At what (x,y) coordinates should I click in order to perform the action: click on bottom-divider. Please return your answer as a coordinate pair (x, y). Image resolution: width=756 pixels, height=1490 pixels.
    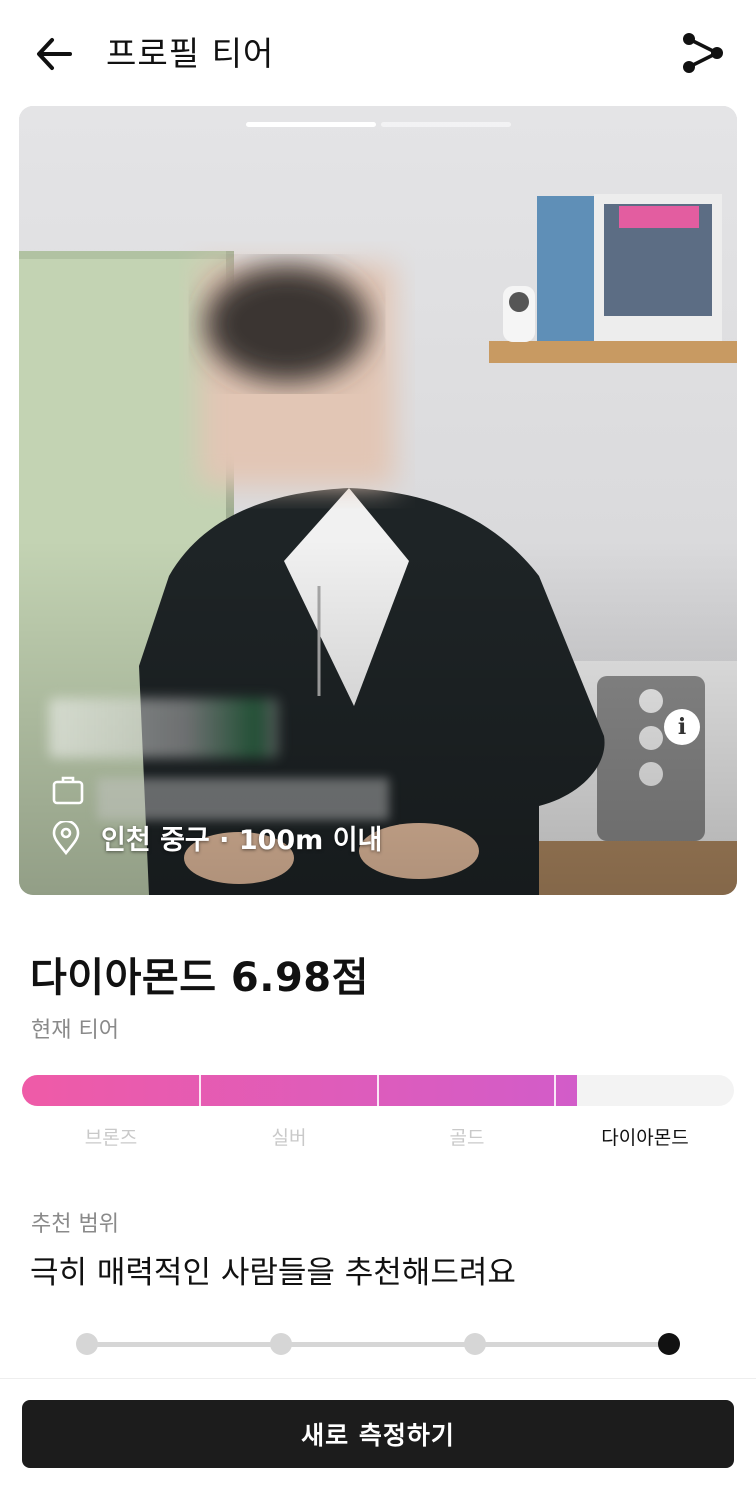
    Looking at the image, I should click on (378, 1378).